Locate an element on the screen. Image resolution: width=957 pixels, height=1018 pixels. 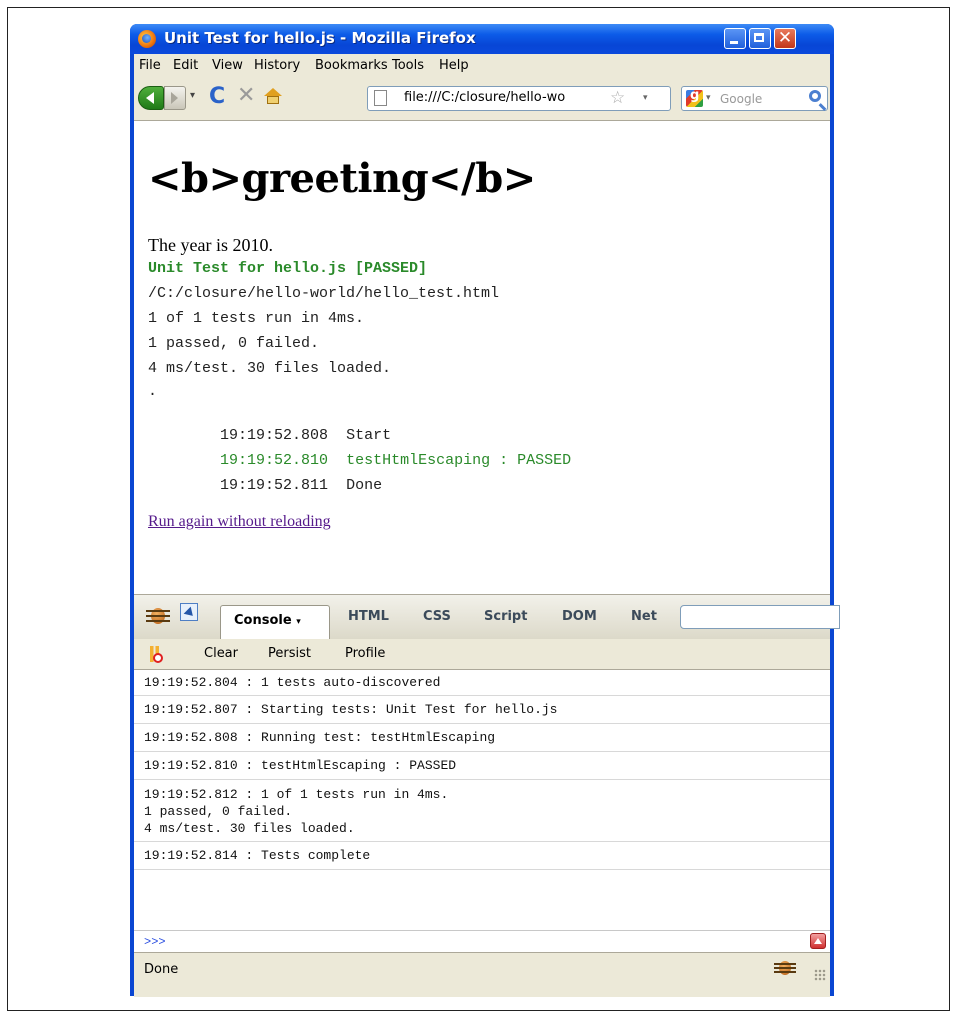
console-row: 19:19:52.814 : Tests complete is located at coordinates (482, 856).